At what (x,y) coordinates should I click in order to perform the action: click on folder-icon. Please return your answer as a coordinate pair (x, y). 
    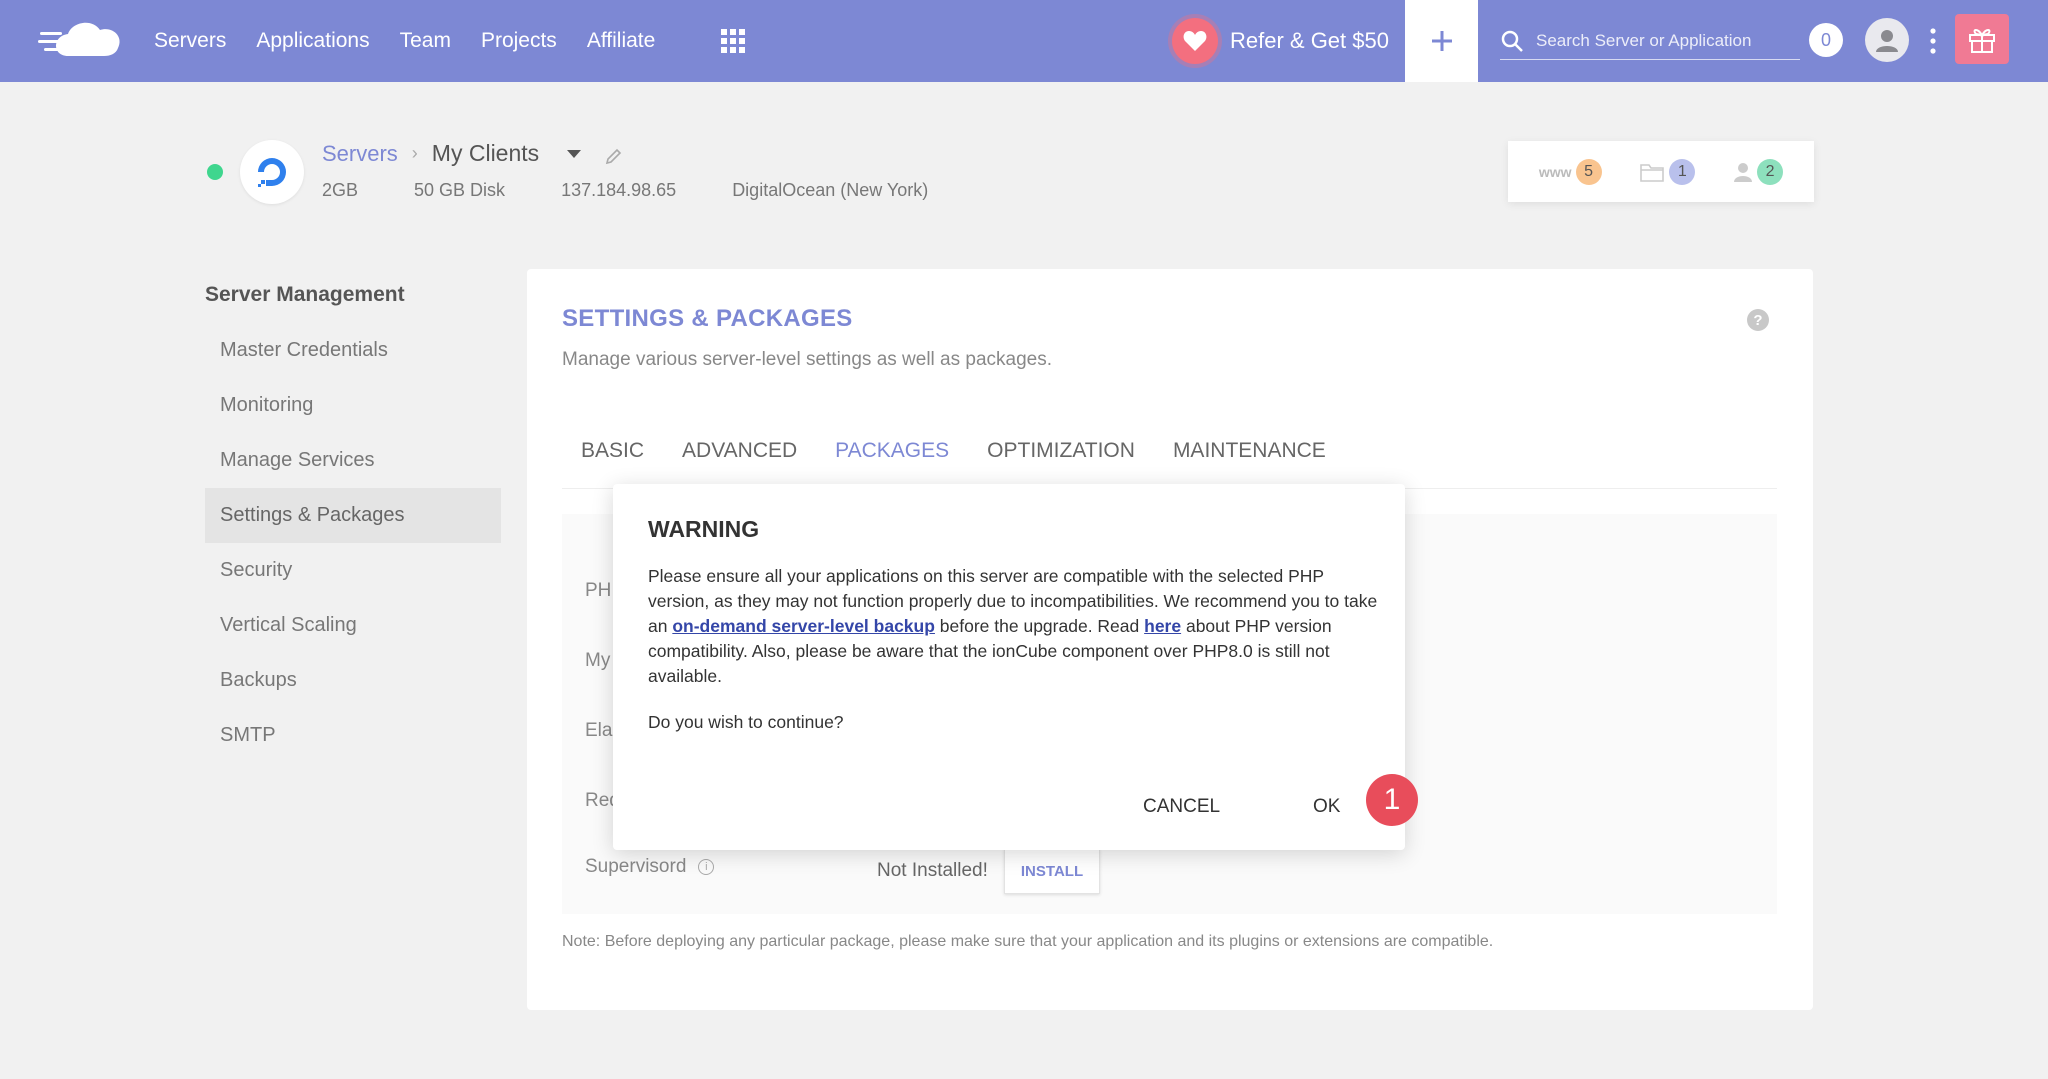
    Looking at the image, I should click on (1652, 172).